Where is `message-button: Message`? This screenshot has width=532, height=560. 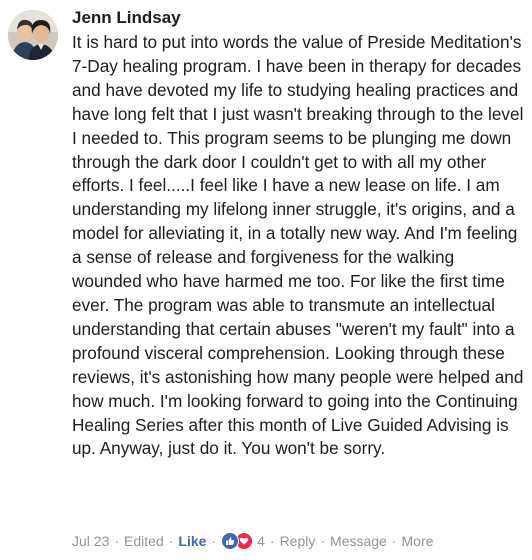
message-button: Message is located at coordinates (358, 541).